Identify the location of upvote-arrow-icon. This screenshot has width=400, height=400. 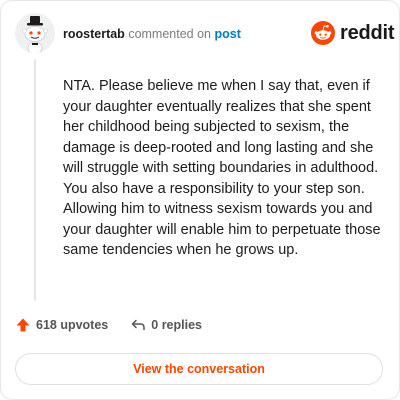
(23, 325).